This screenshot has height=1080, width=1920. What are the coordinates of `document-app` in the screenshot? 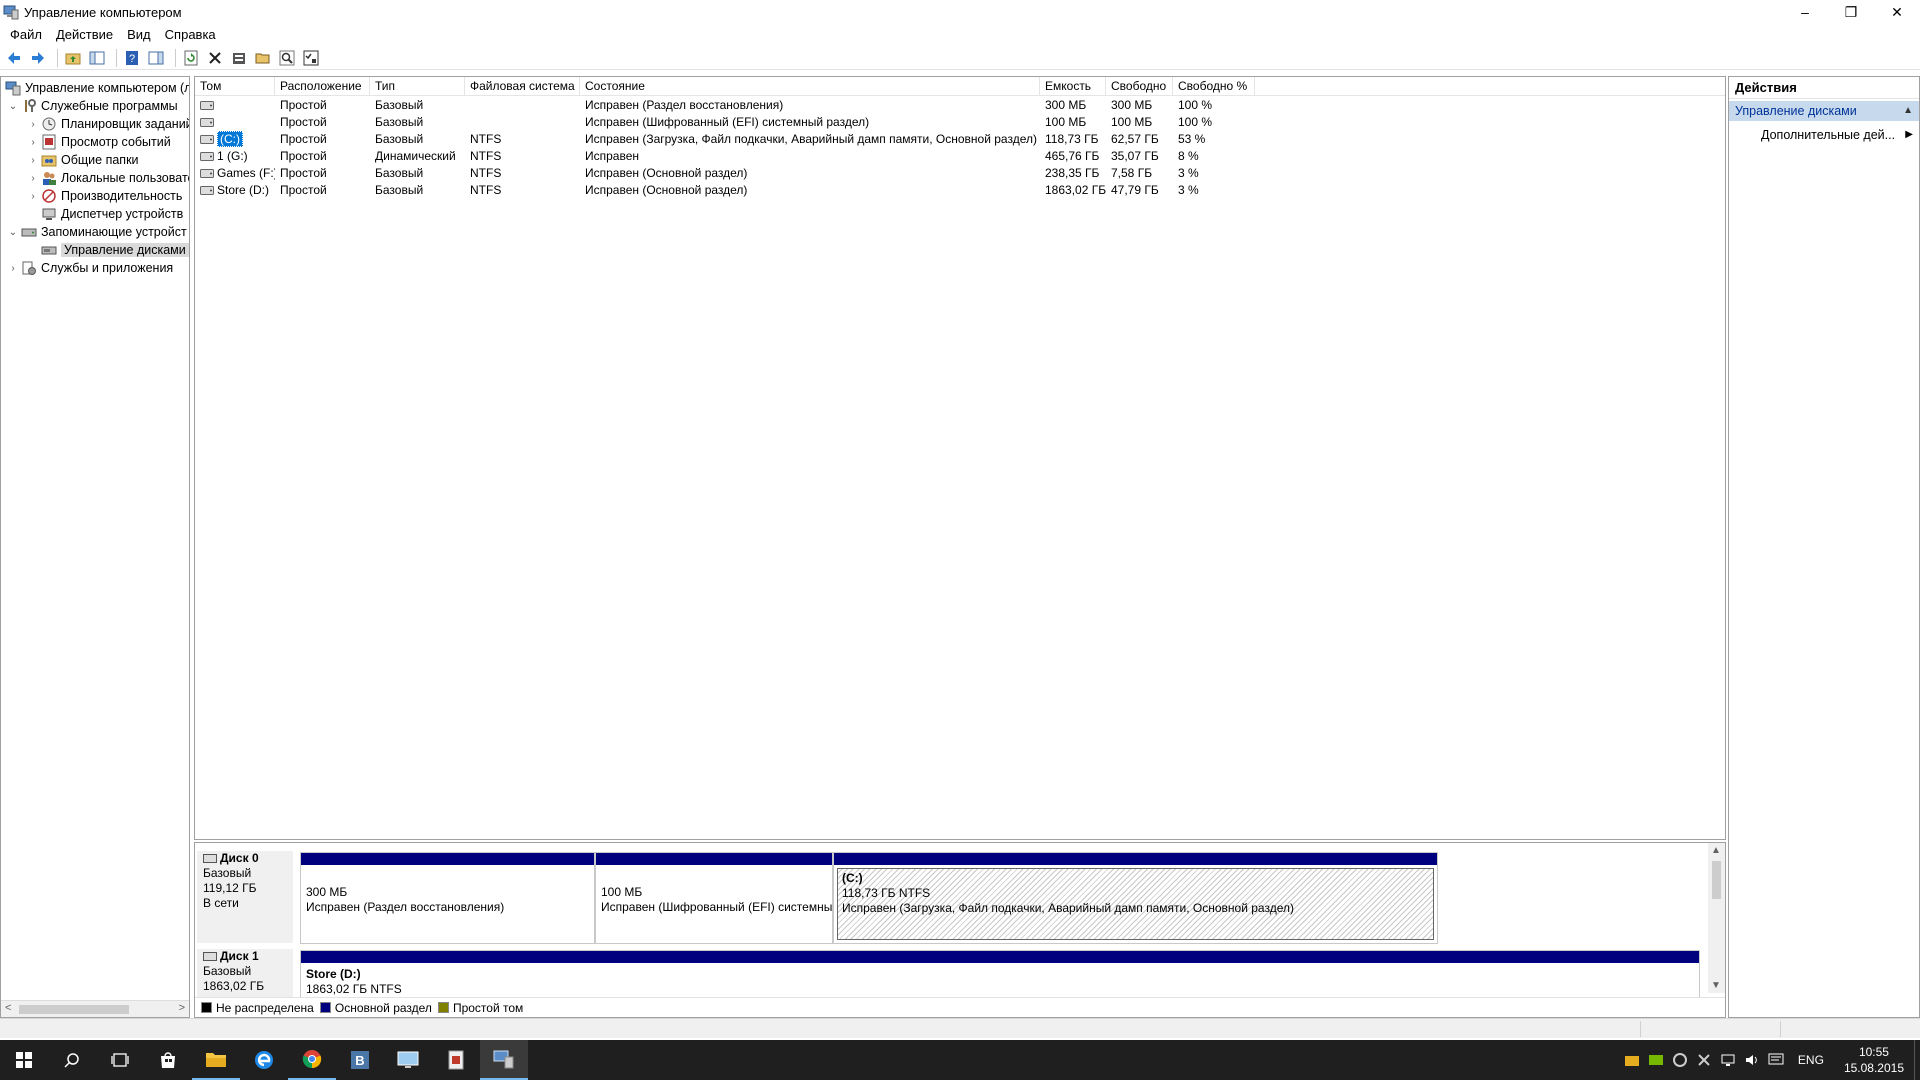 It's located at (456, 1060).